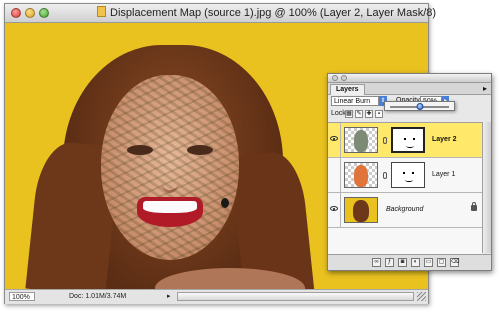  Describe the element at coordinates (486, 187) in the screenshot. I see `vertical-scrollbar` at that location.